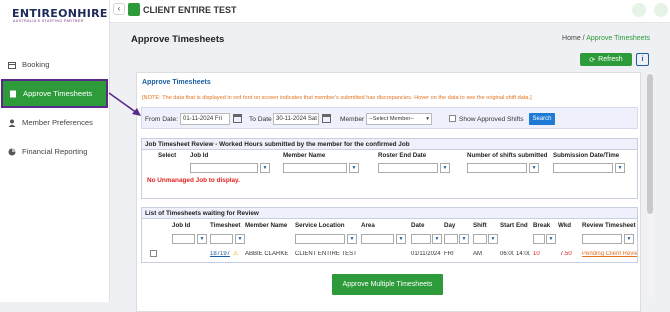 Image resolution: width=670 pixels, height=312 pixels. Describe the element at coordinates (571, 38) in the screenshot. I see `breadcrumb-home: Home` at that location.